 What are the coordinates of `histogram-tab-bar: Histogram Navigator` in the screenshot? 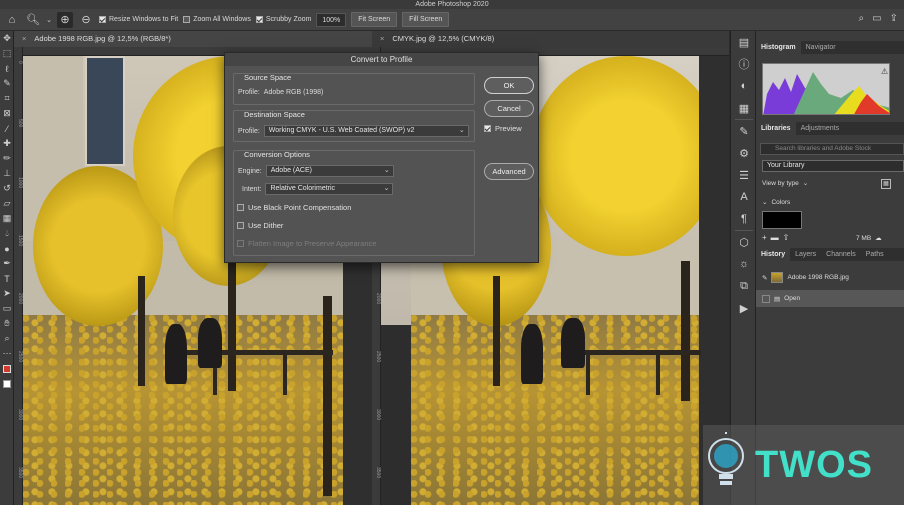 It's located at (830, 47).